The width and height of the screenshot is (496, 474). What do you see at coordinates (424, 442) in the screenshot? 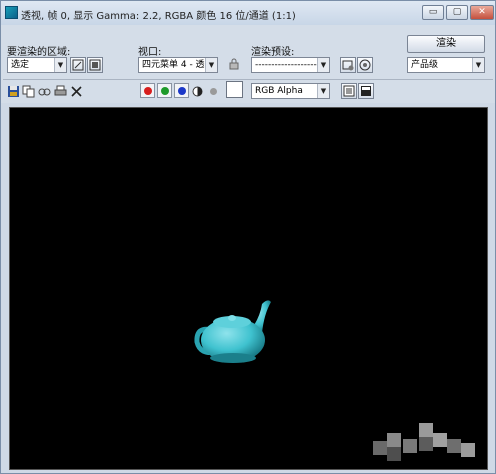
I see `pixelated-watermark` at bounding box center [424, 442].